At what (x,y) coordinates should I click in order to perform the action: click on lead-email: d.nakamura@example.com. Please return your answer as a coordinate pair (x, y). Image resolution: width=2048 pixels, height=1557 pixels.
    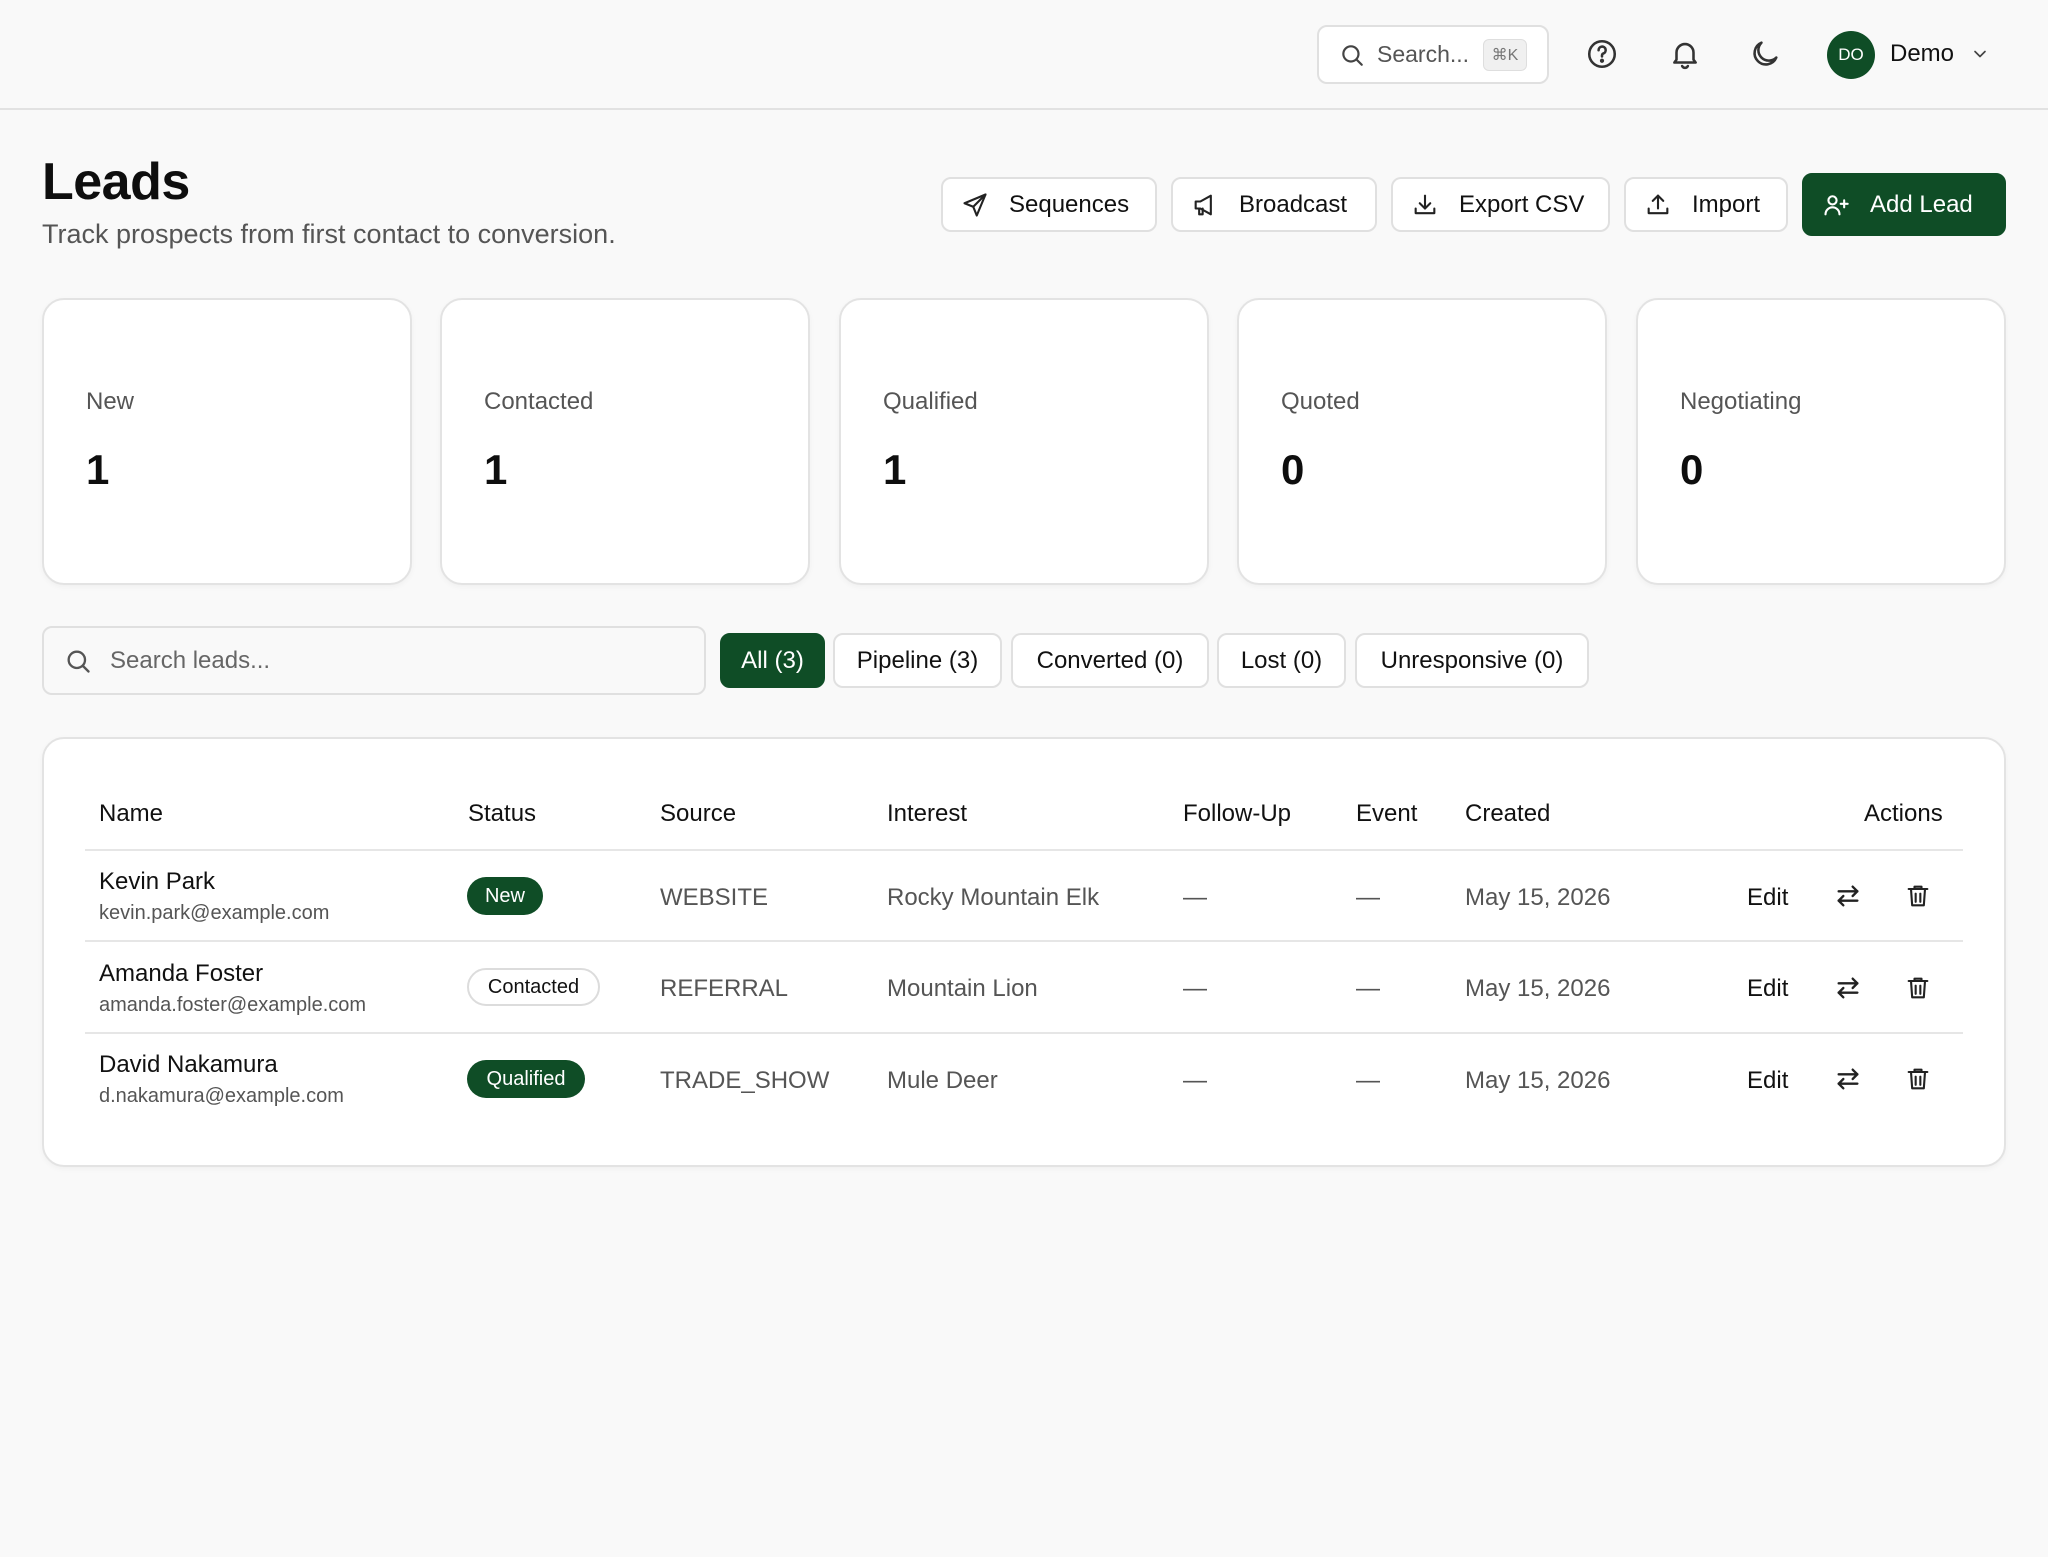
    Looking at the image, I should click on (221, 1096).